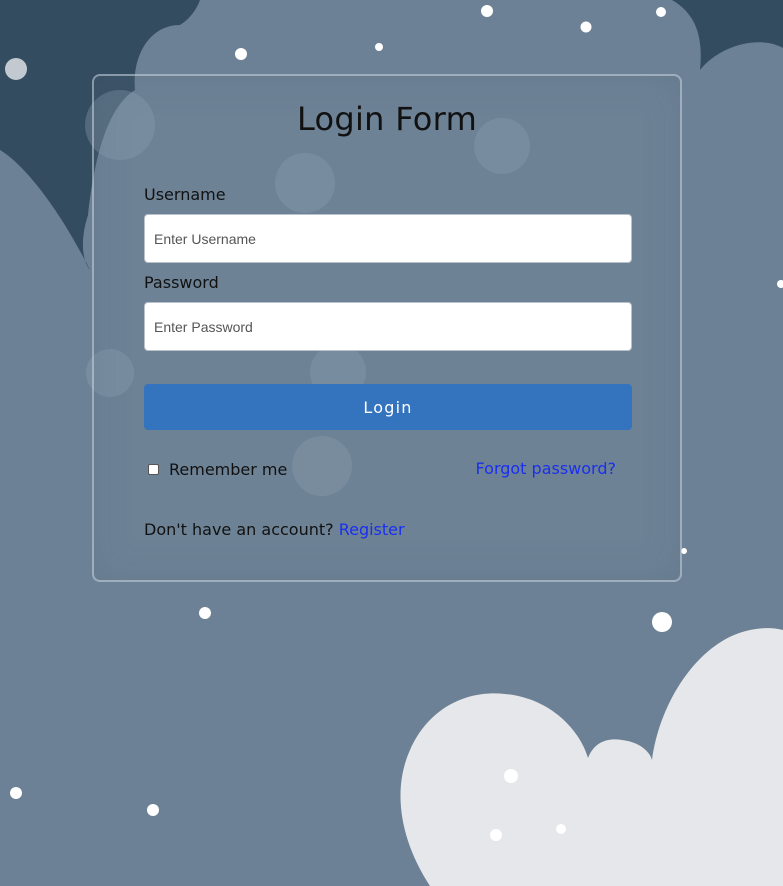 Image resolution: width=783 pixels, height=886 pixels. What do you see at coordinates (546, 468) in the screenshot?
I see `forgot-password-link: Forgot password?` at bounding box center [546, 468].